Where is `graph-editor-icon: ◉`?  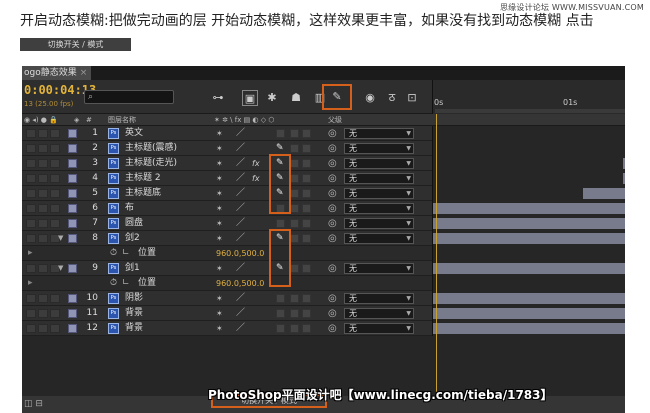
graph-editor-icon: ◉ is located at coordinates (370, 98).